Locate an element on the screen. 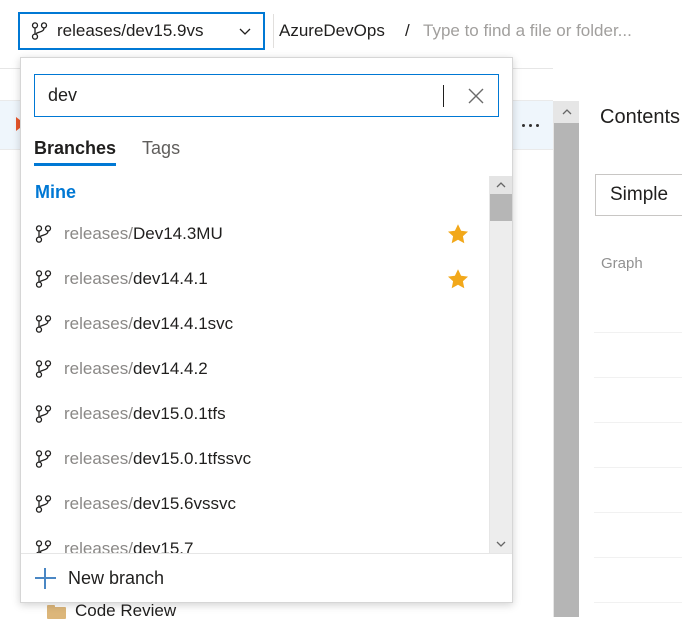 The height and width of the screenshot is (621, 682). page-title: Contents is located at coordinates (640, 117).